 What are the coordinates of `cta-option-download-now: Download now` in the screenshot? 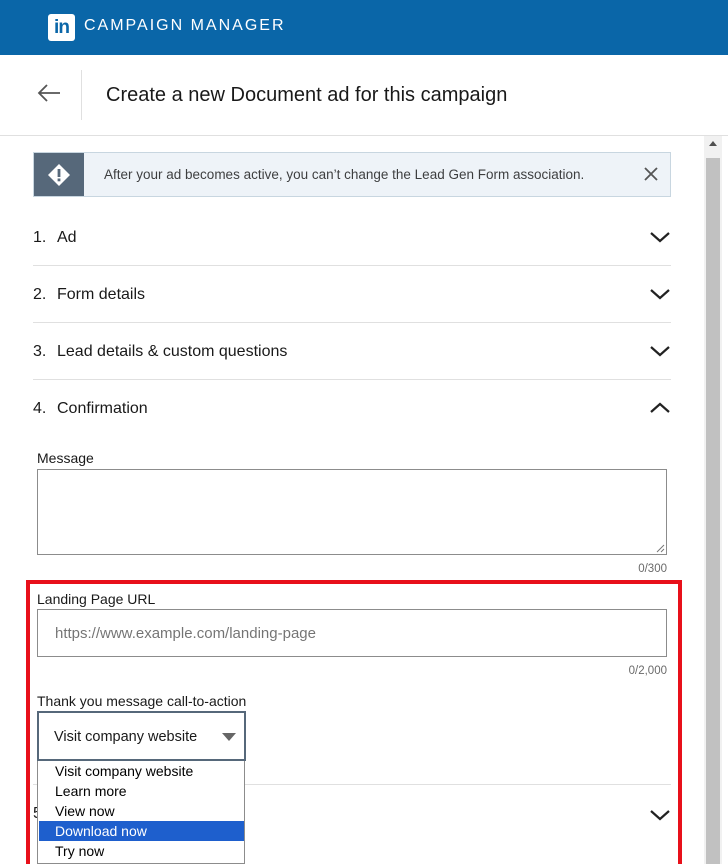 It's located at (141, 831).